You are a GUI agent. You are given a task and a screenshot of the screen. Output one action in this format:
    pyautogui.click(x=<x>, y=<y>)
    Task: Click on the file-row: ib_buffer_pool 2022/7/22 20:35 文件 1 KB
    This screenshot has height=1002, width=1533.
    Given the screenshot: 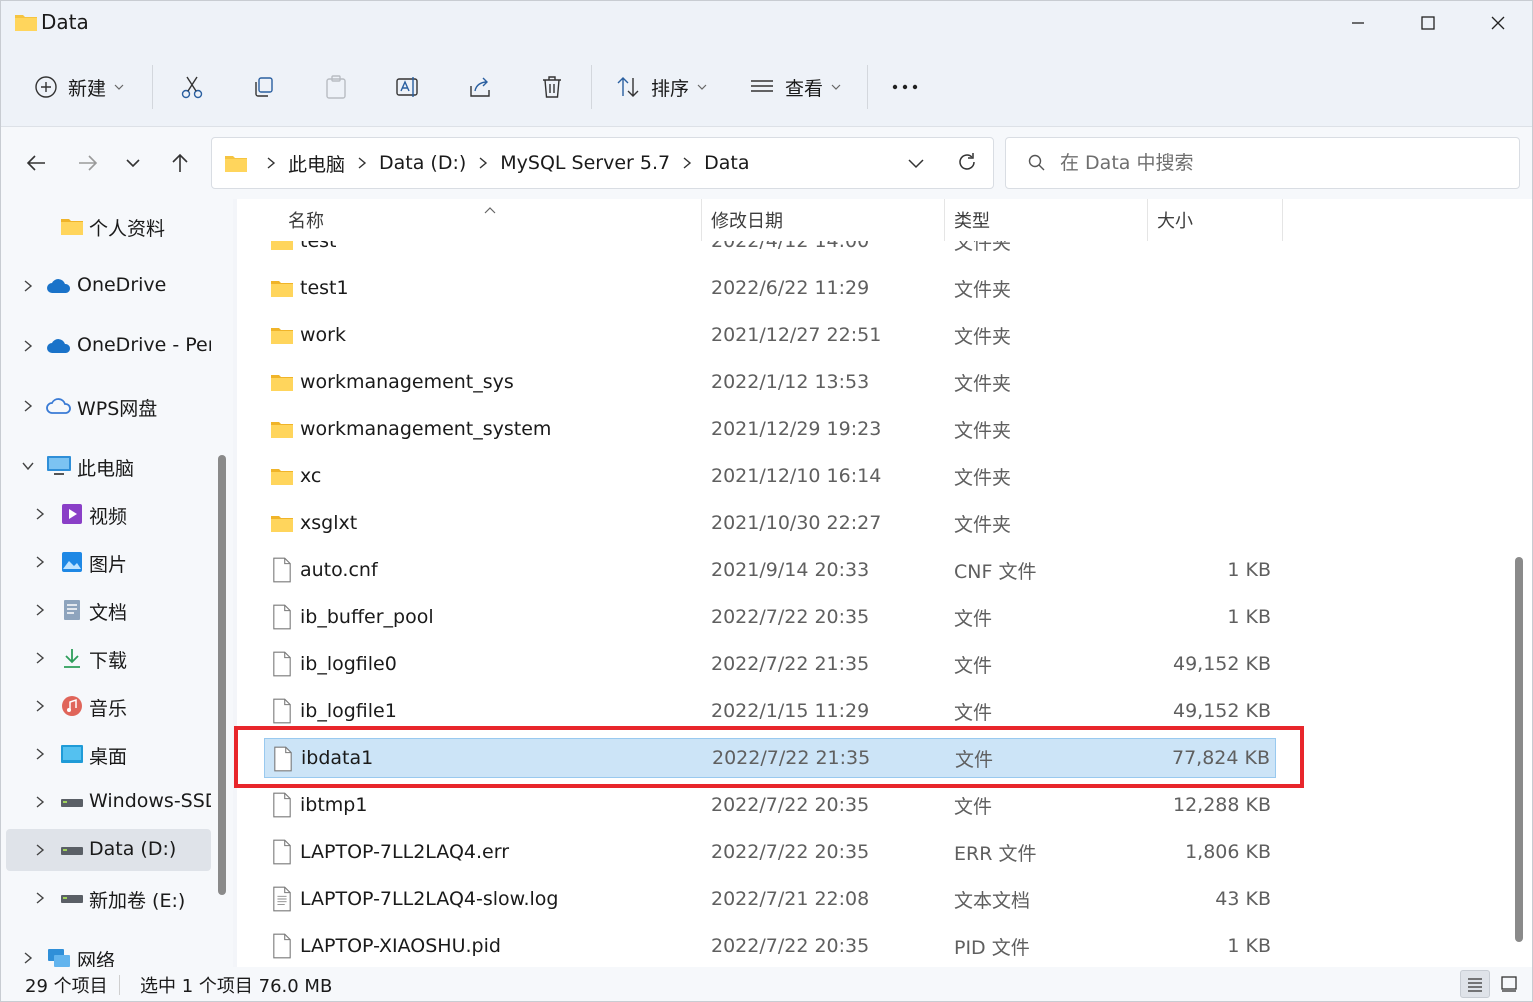 What is the action you would take?
    pyautogui.click(x=770, y=617)
    